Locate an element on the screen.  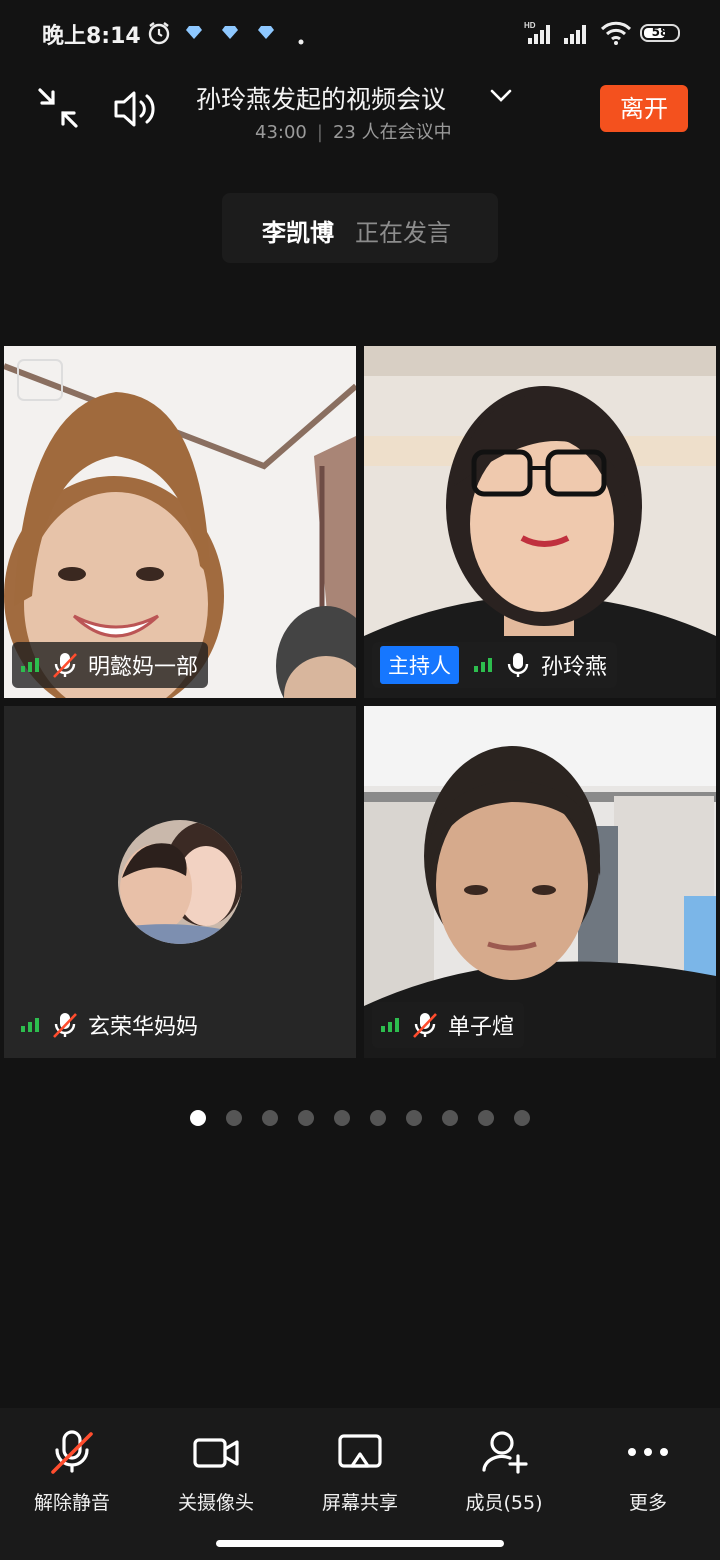
add-member-icon is located at coordinates (504, 1452).